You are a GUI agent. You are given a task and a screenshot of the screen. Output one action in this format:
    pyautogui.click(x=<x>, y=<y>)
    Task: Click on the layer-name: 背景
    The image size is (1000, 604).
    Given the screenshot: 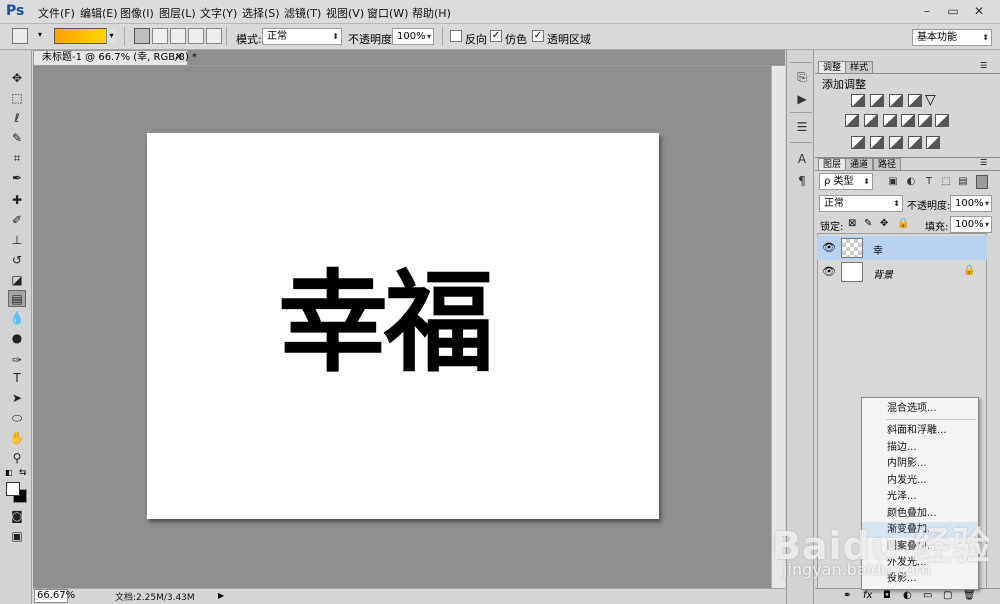 What is the action you would take?
    pyautogui.click(x=883, y=273)
    